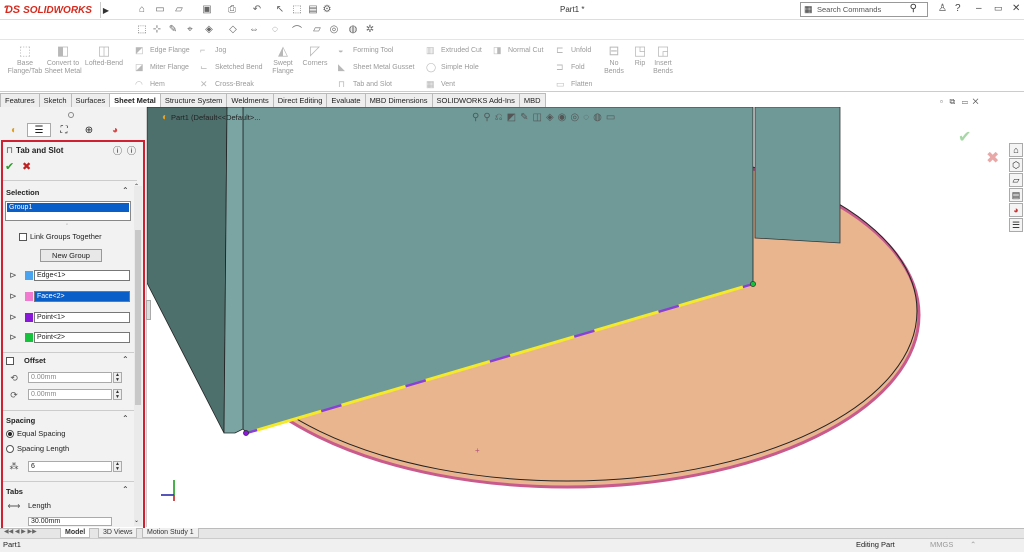 The width and height of the screenshot is (1024, 552). Describe the element at coordinates (14, 130) in the screenshot. I see `feature-manager-tab-icon: ◐` at that location.